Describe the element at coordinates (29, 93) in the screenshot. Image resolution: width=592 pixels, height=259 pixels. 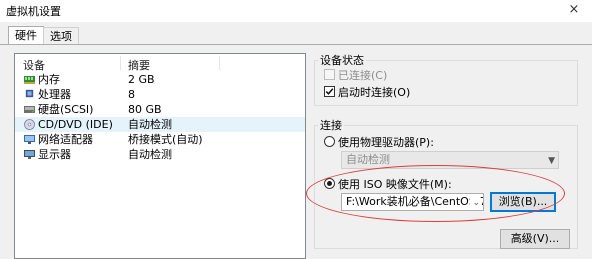
I see `processor-icon` at that location.